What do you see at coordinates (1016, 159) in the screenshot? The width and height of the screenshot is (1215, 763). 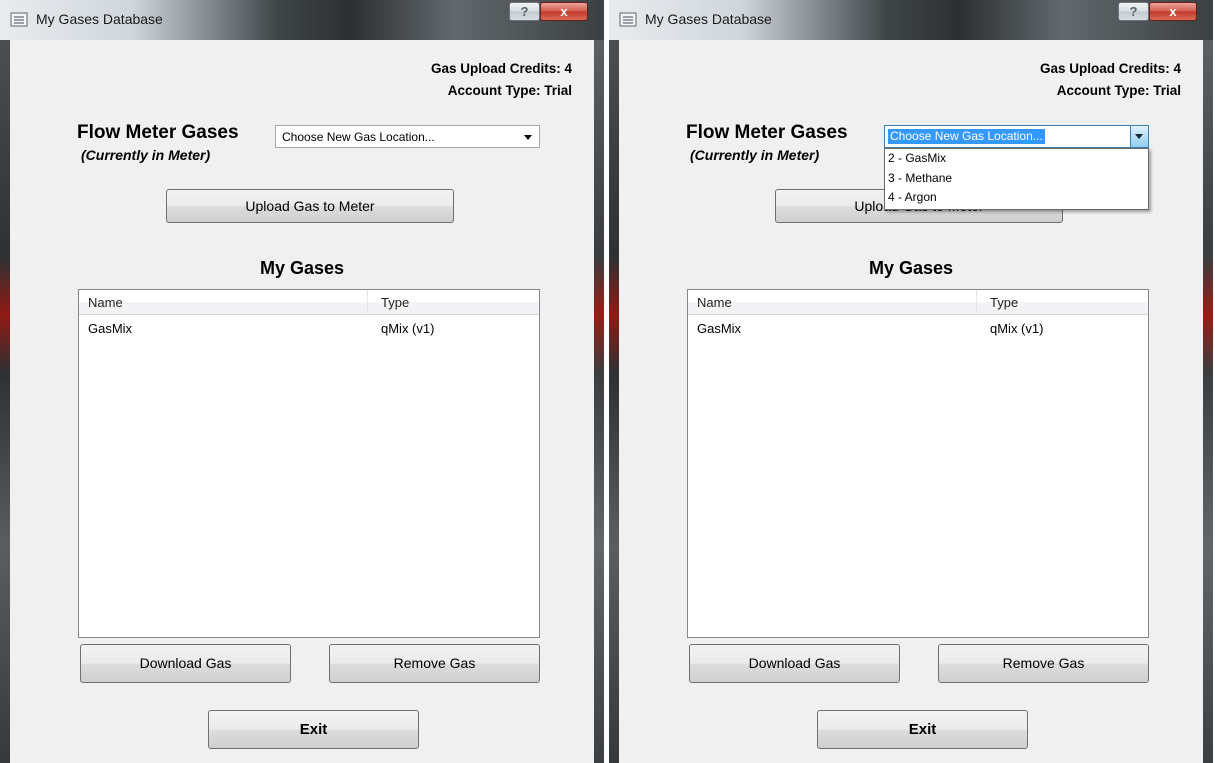 I see `dropdown-option: 2 - GasMix` at bounding box center [1016, 159].